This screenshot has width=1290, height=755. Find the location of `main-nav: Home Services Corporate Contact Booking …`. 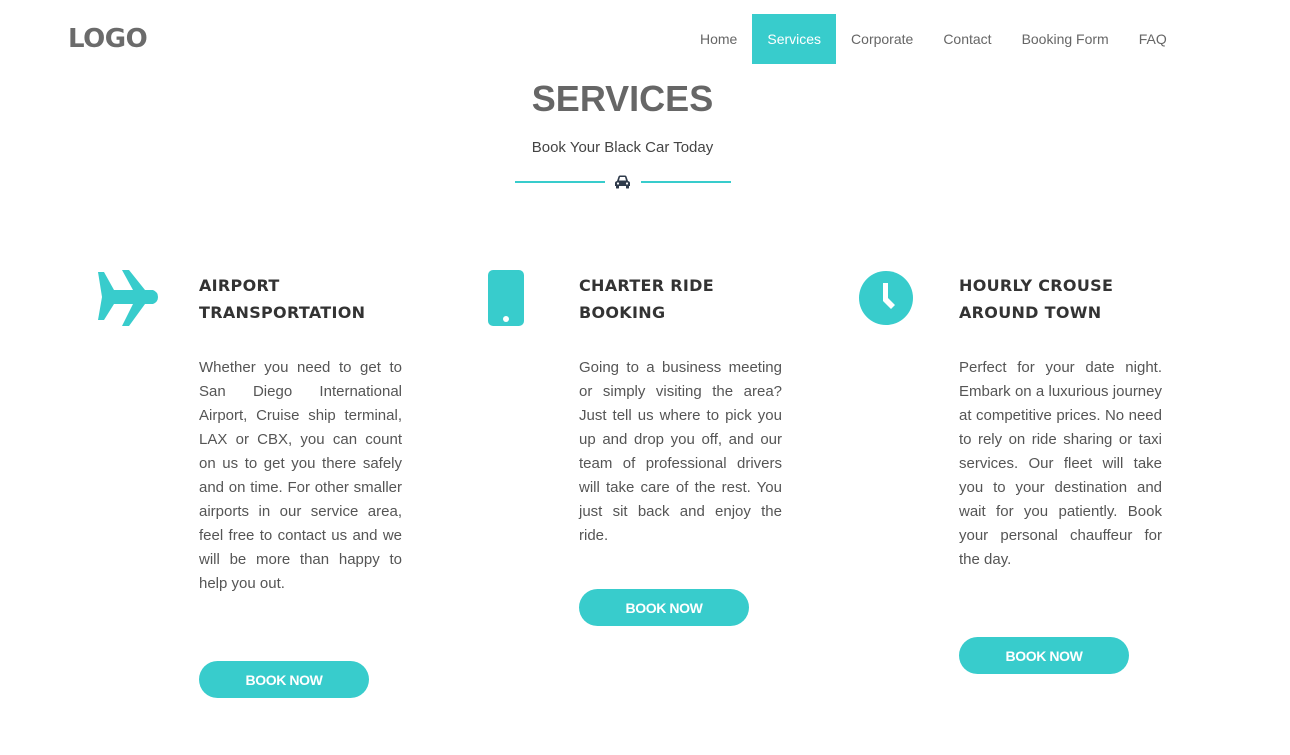

main-nav: Home Services Corporate Contact Booking … is located at coordinates (933, 39).